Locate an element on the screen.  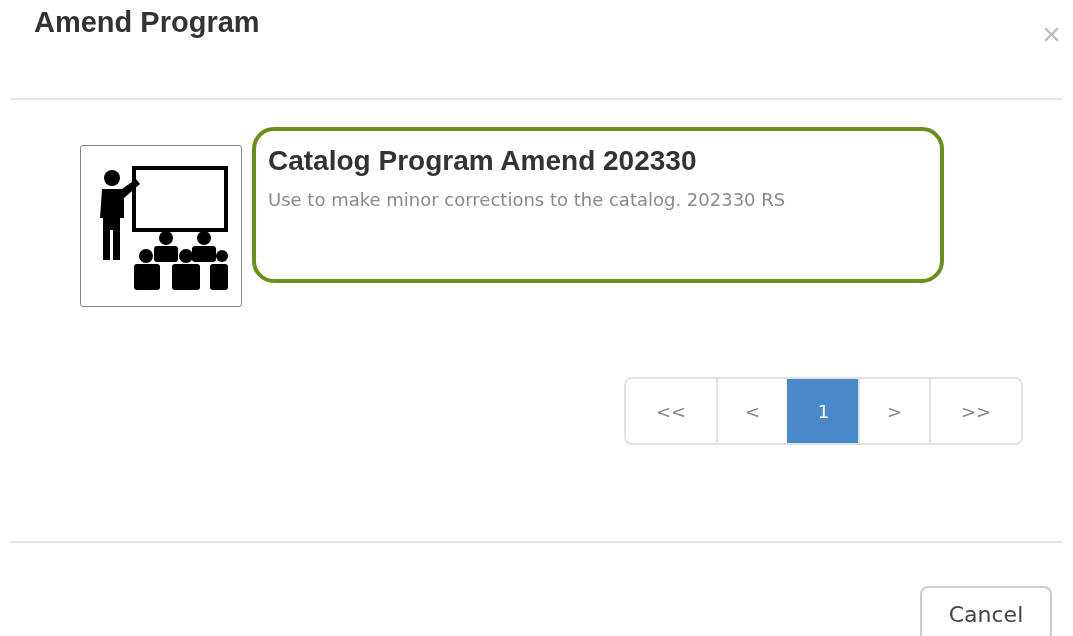
program-description: Use to make minor corrections to the catalog. 202330 RS is located at coordinates (527, 199).